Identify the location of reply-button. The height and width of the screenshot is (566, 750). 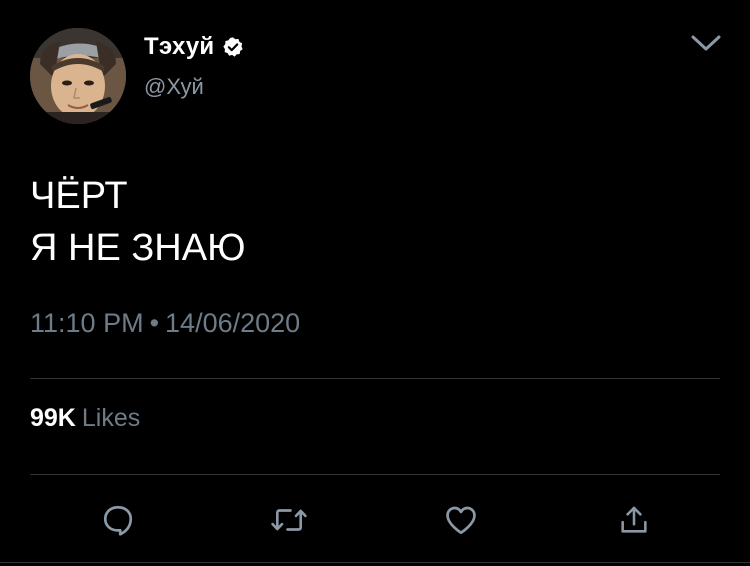
(118, 520).